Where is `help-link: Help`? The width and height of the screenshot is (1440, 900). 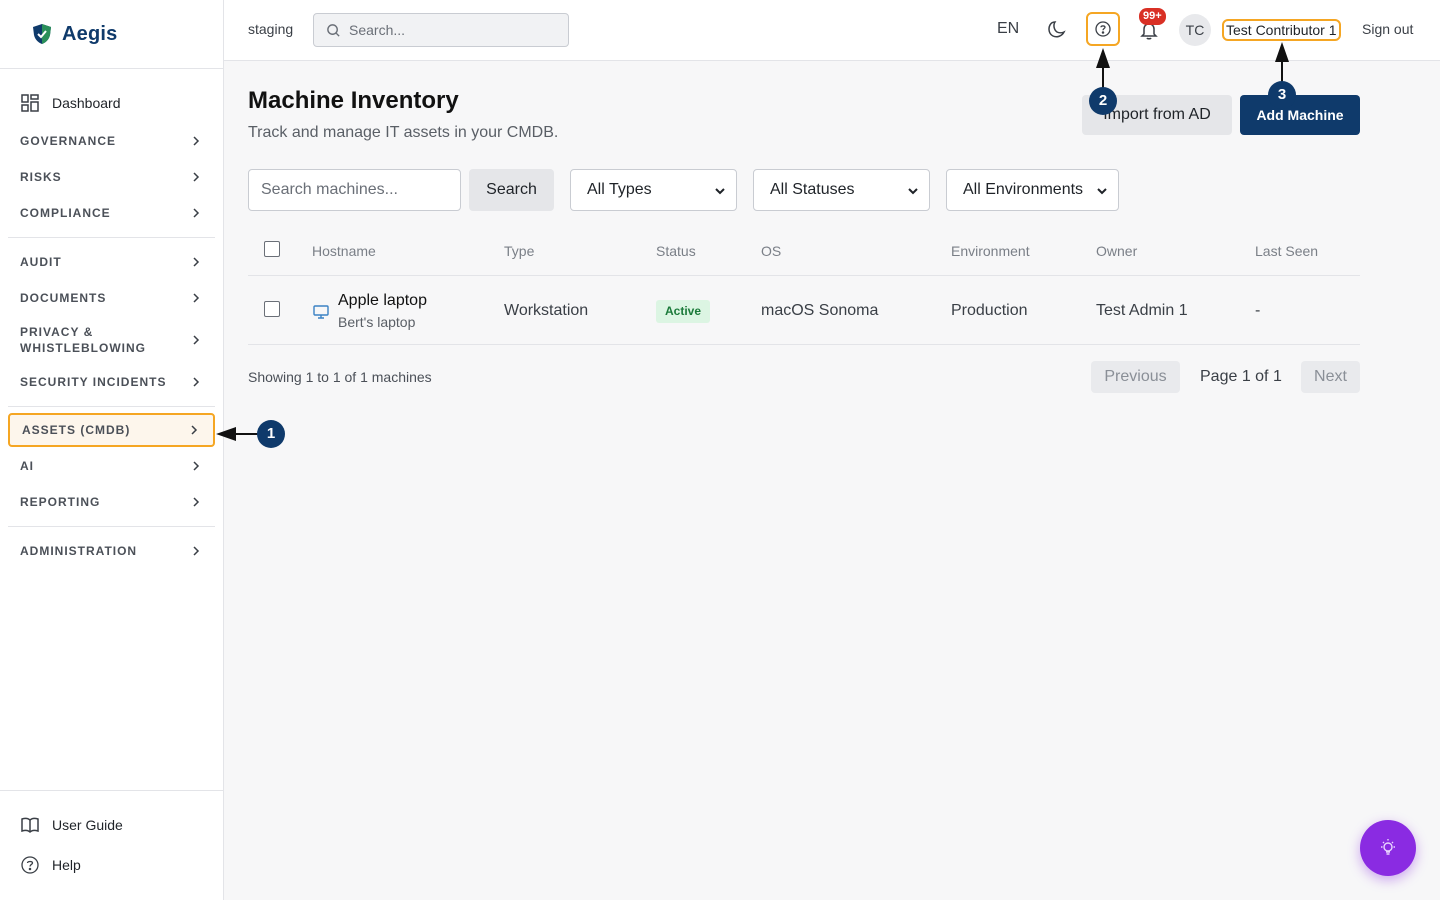
help-link: Help is located at coordinates (111, 865).